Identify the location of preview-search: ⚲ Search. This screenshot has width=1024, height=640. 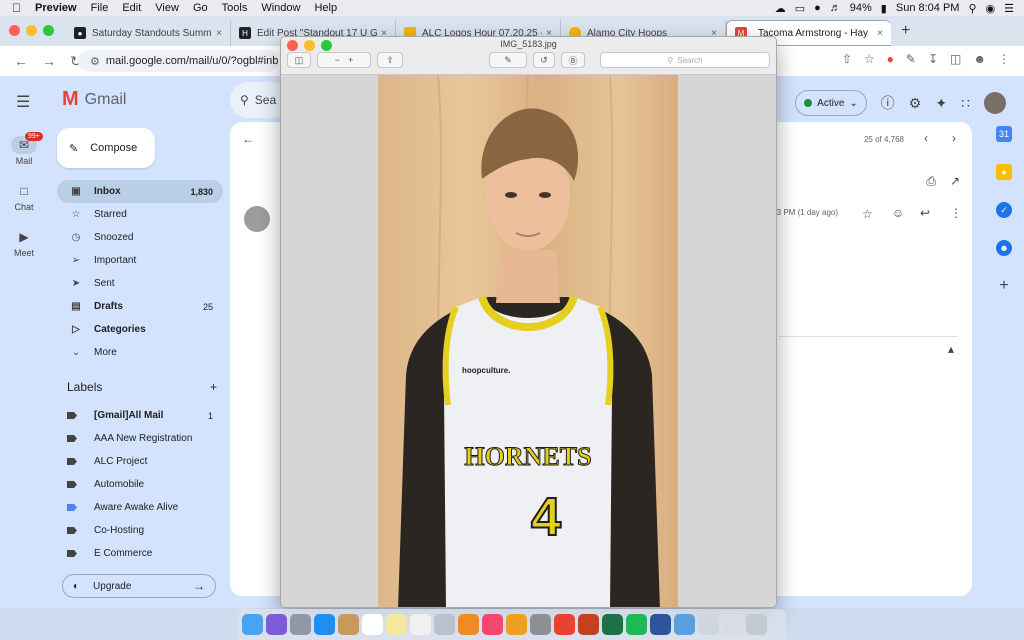
(685, 60).